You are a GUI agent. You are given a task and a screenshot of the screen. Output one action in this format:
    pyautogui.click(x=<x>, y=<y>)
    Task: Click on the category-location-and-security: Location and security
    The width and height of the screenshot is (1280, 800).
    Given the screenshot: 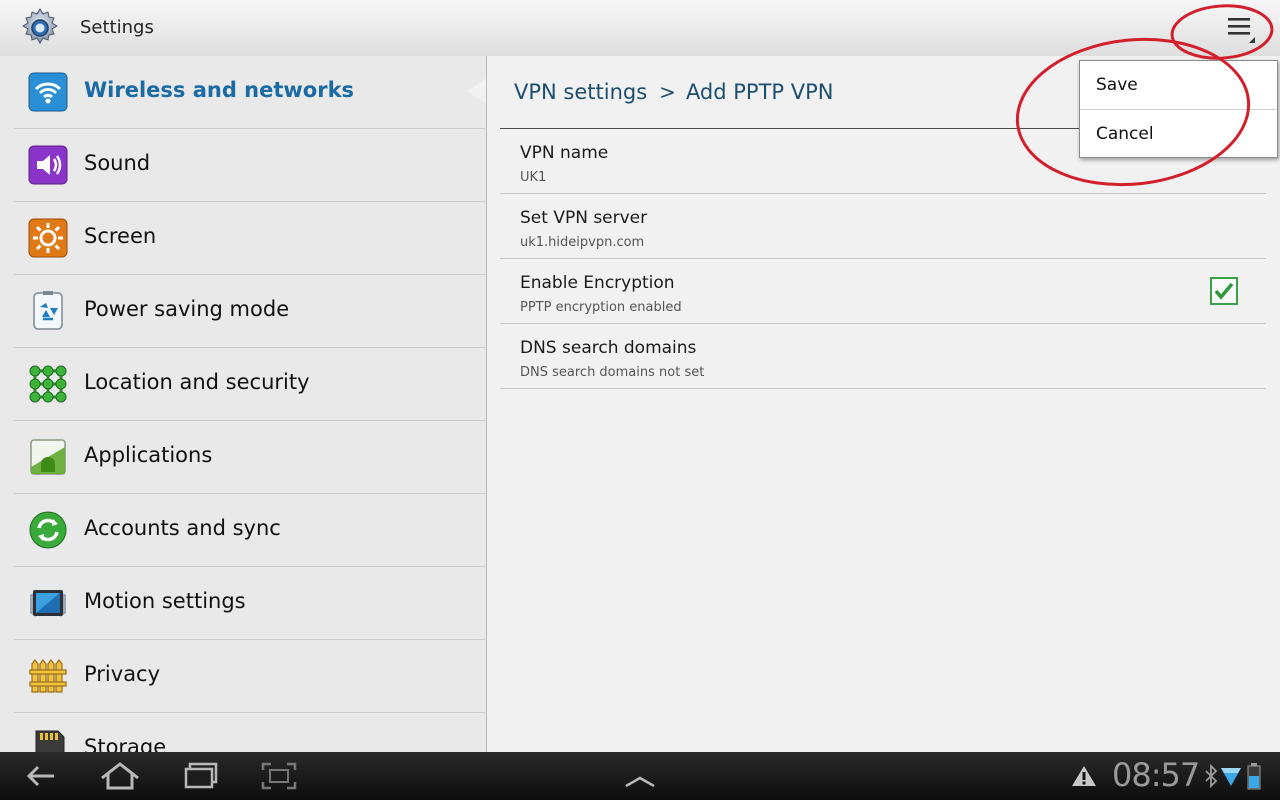 What is the action you would take?
    pyautogui.click(x=249, y=384)
    